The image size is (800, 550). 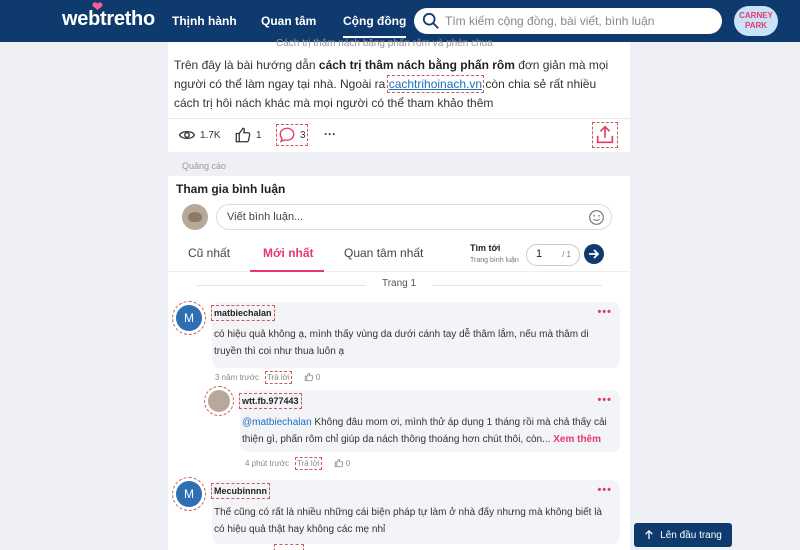 What do you see at coordinates (399, 118) in the screenshot?
I see `divider` at bounding box center [399, 118].